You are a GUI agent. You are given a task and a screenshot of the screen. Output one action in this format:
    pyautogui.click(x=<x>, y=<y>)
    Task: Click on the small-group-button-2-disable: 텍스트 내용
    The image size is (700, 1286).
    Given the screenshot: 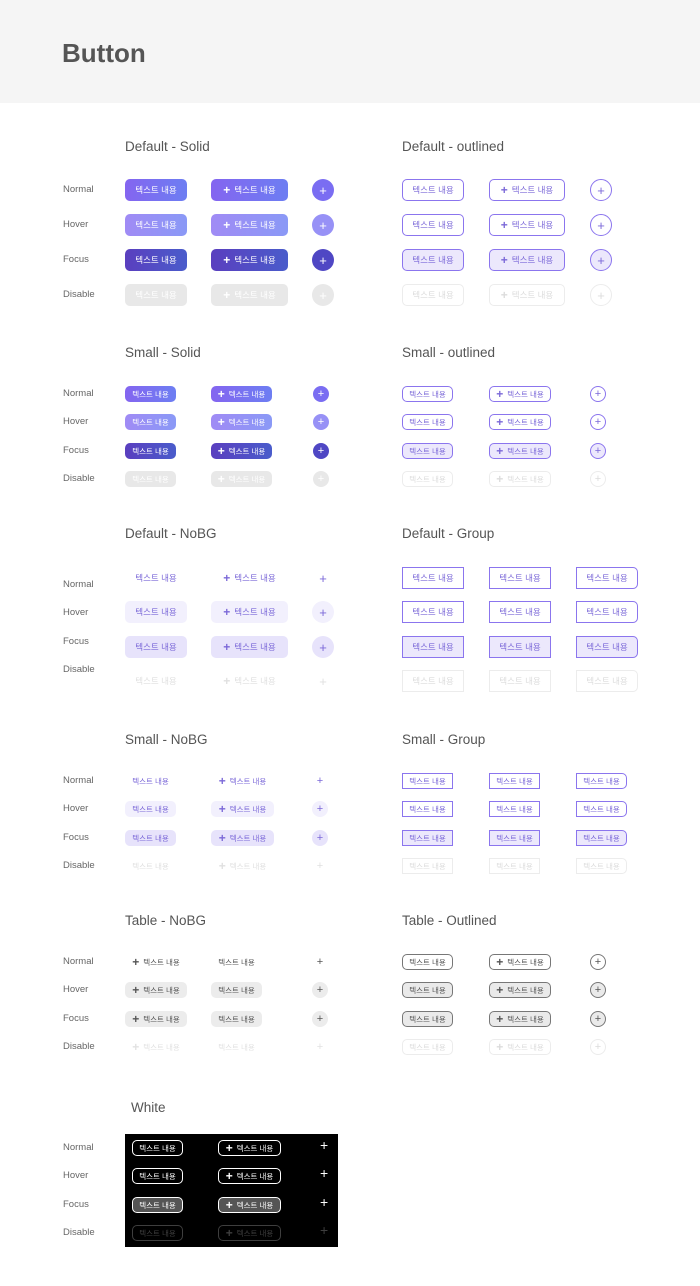 What is the action you would take?
    pyautogui.click(x=514, y=866)
    